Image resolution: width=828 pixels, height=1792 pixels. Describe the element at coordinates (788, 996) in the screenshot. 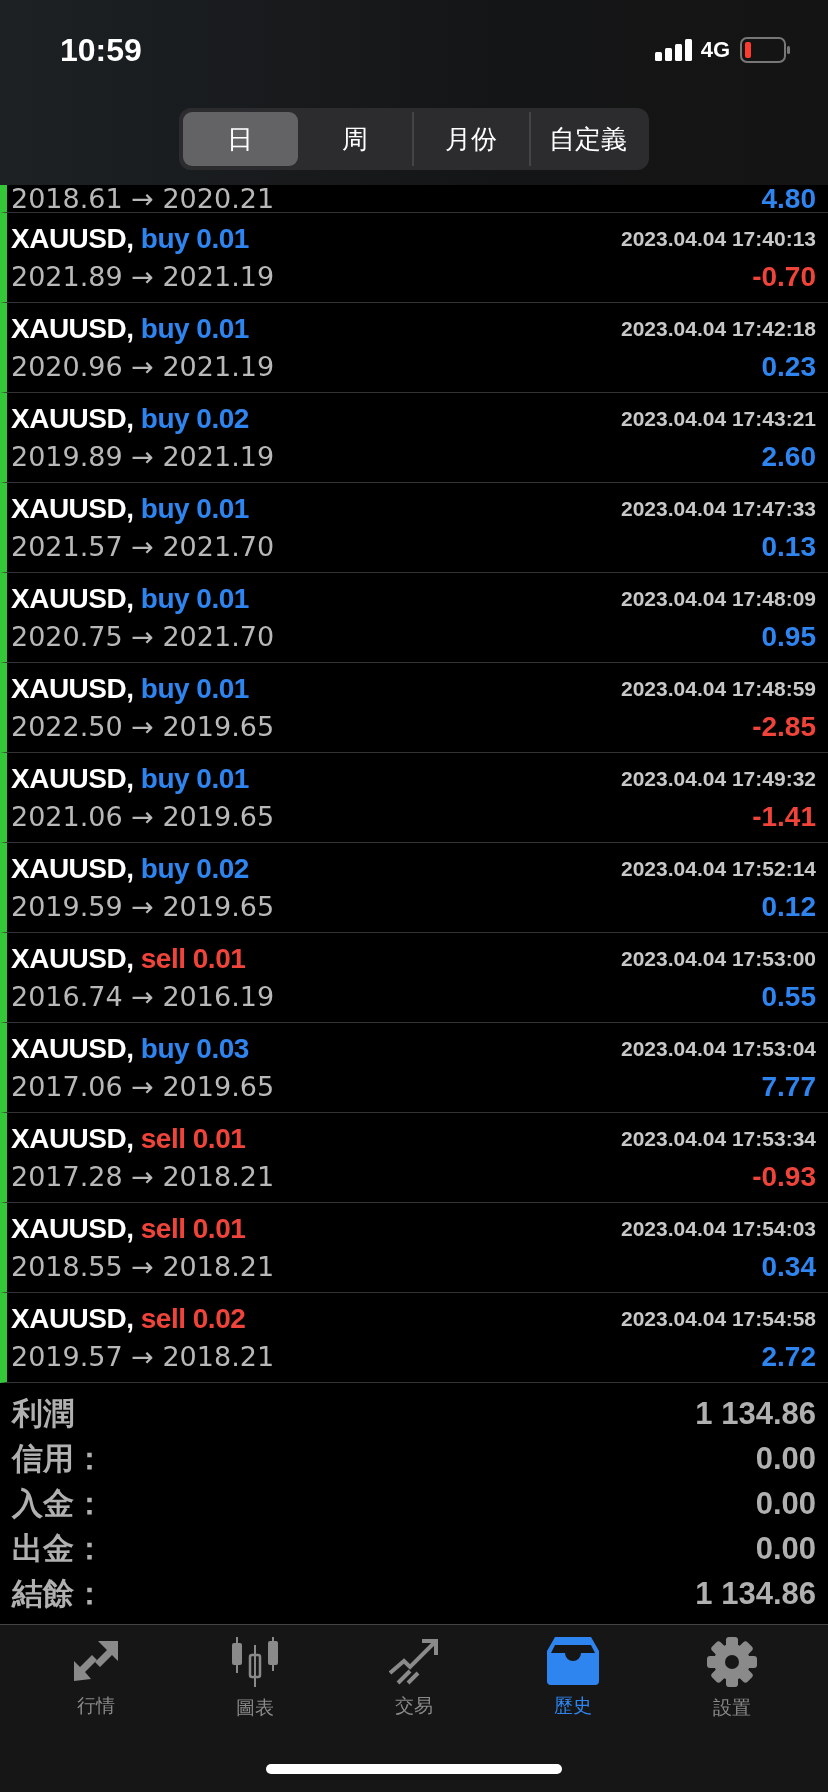

I see `trade-profit: 0.55` at that location.